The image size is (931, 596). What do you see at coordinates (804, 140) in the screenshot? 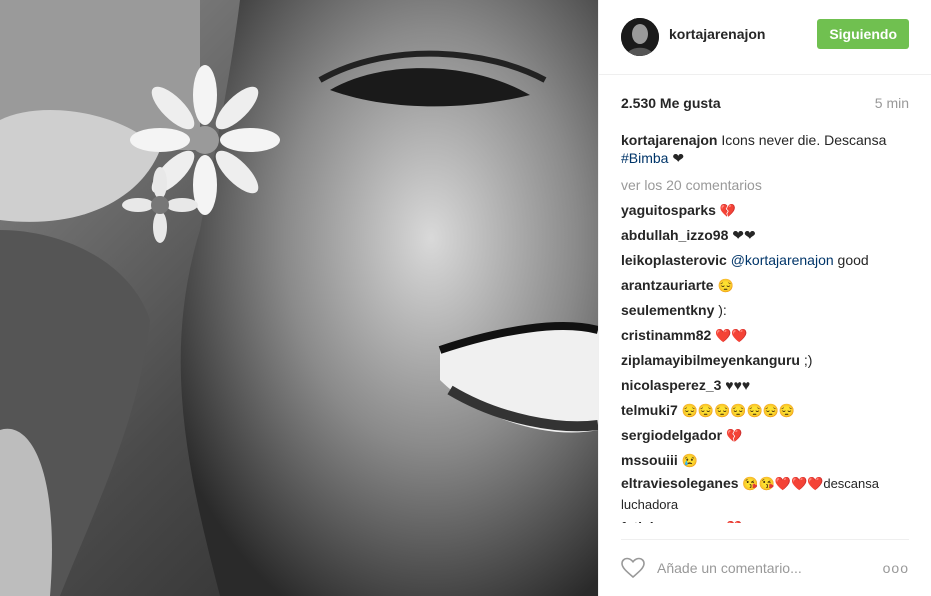
I see `caption-text: Icons never die. Descansa` at bounding box center [804, 140].